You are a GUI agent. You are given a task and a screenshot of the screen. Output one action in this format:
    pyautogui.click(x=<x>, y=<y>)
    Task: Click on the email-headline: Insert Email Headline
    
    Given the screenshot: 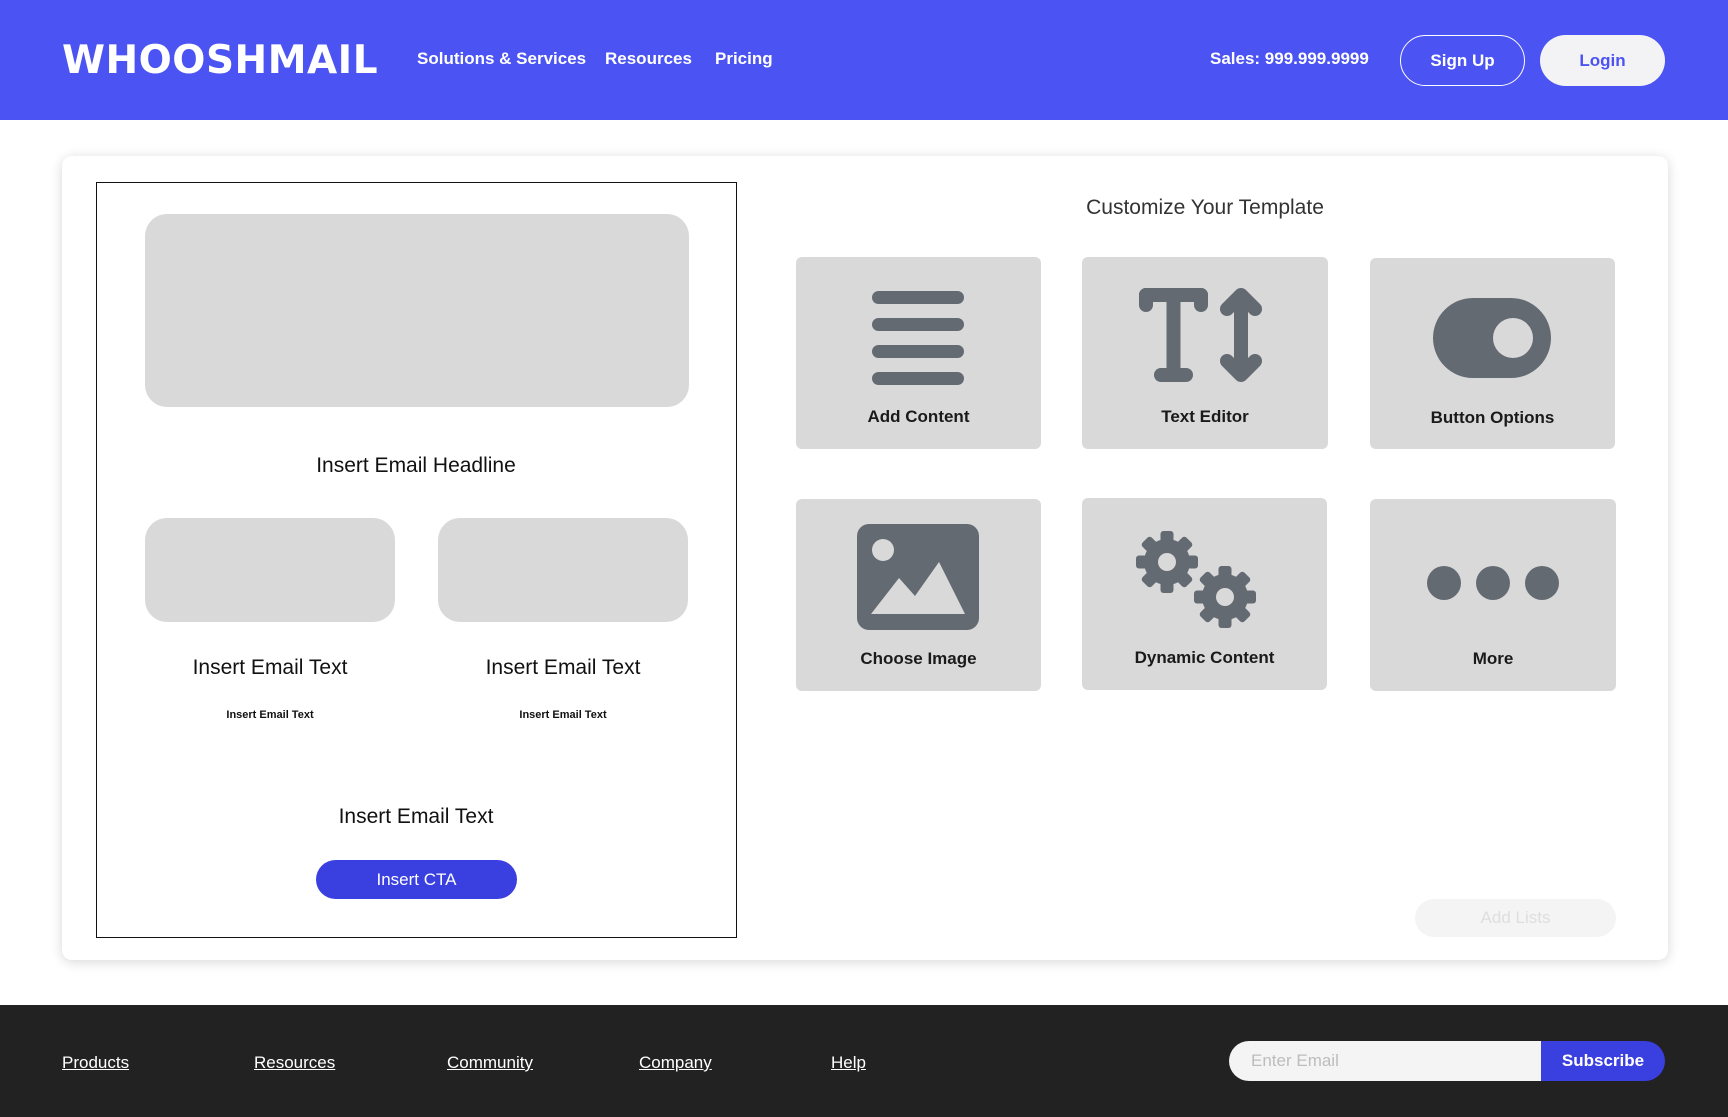 What is the action you would take?
    pyautogui.click(x=416, y=466)
    